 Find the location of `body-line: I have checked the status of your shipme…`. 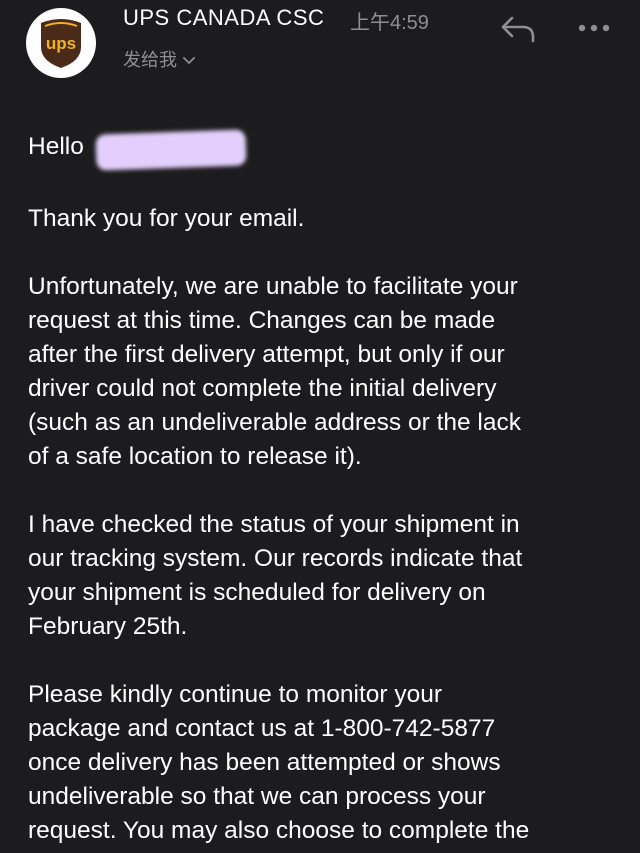

body-line: I have checked the status of your shipme… is located at coordinates (274, 524).